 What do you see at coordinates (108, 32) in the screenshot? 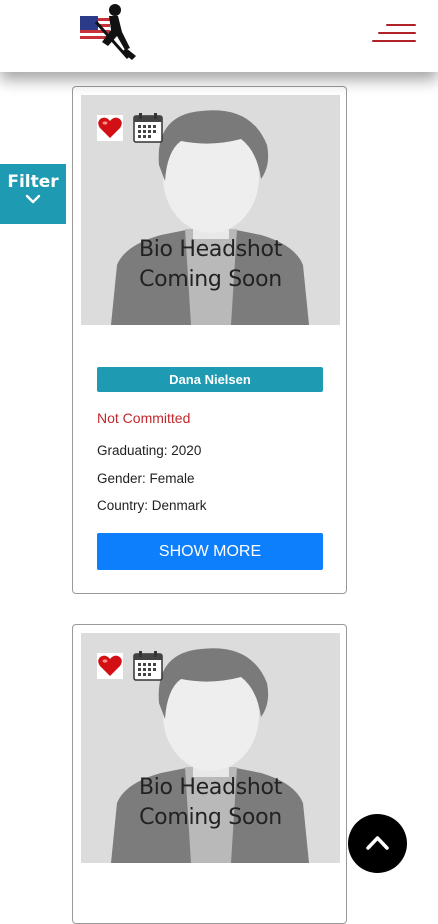
I see `rower-logo-icon` at bounding box center [108, 32].